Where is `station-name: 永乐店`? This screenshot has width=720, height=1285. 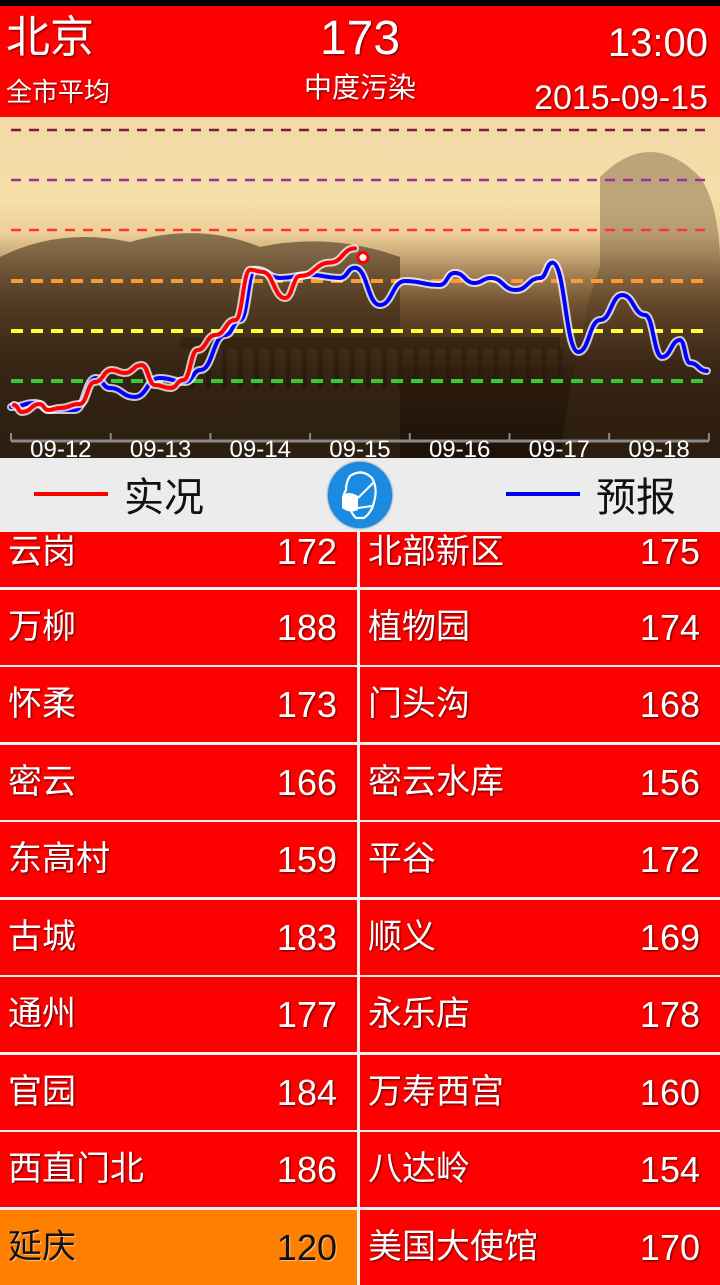 station-name: 永乐店 is located at coordinates (419, 1014).